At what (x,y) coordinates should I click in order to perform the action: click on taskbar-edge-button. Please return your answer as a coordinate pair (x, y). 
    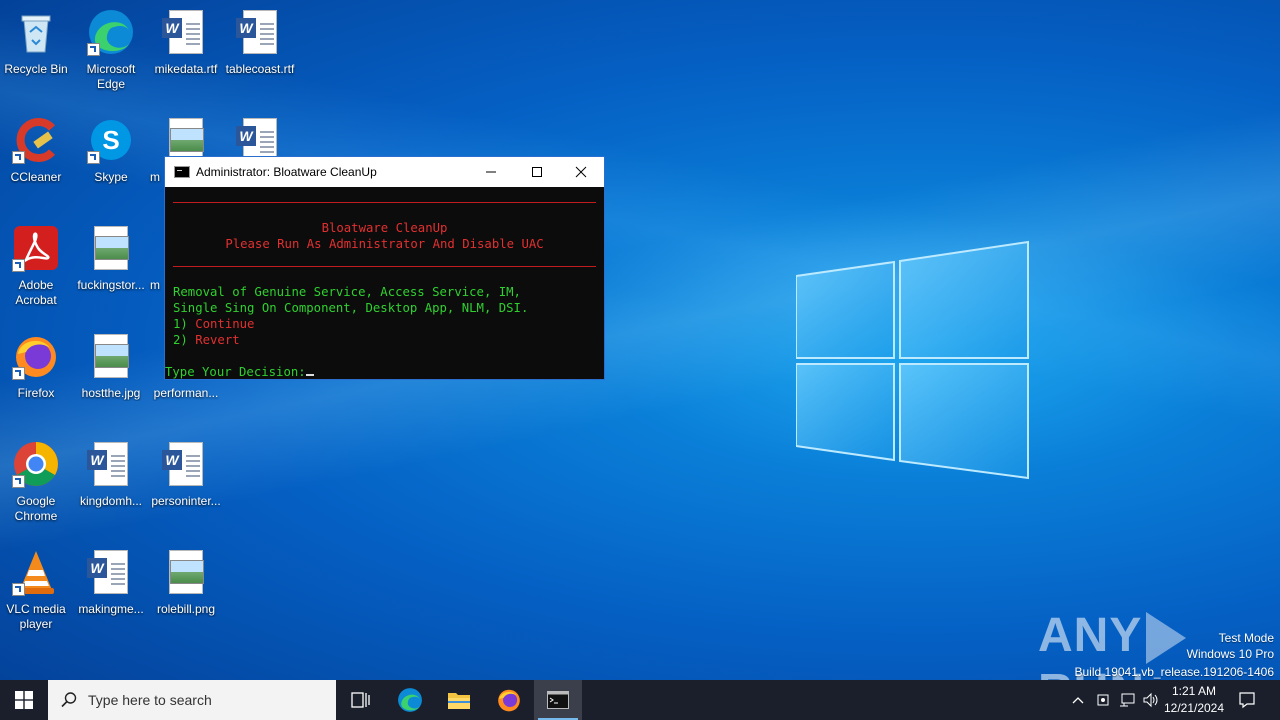
    Looking at the image, I should click on (410, 700).